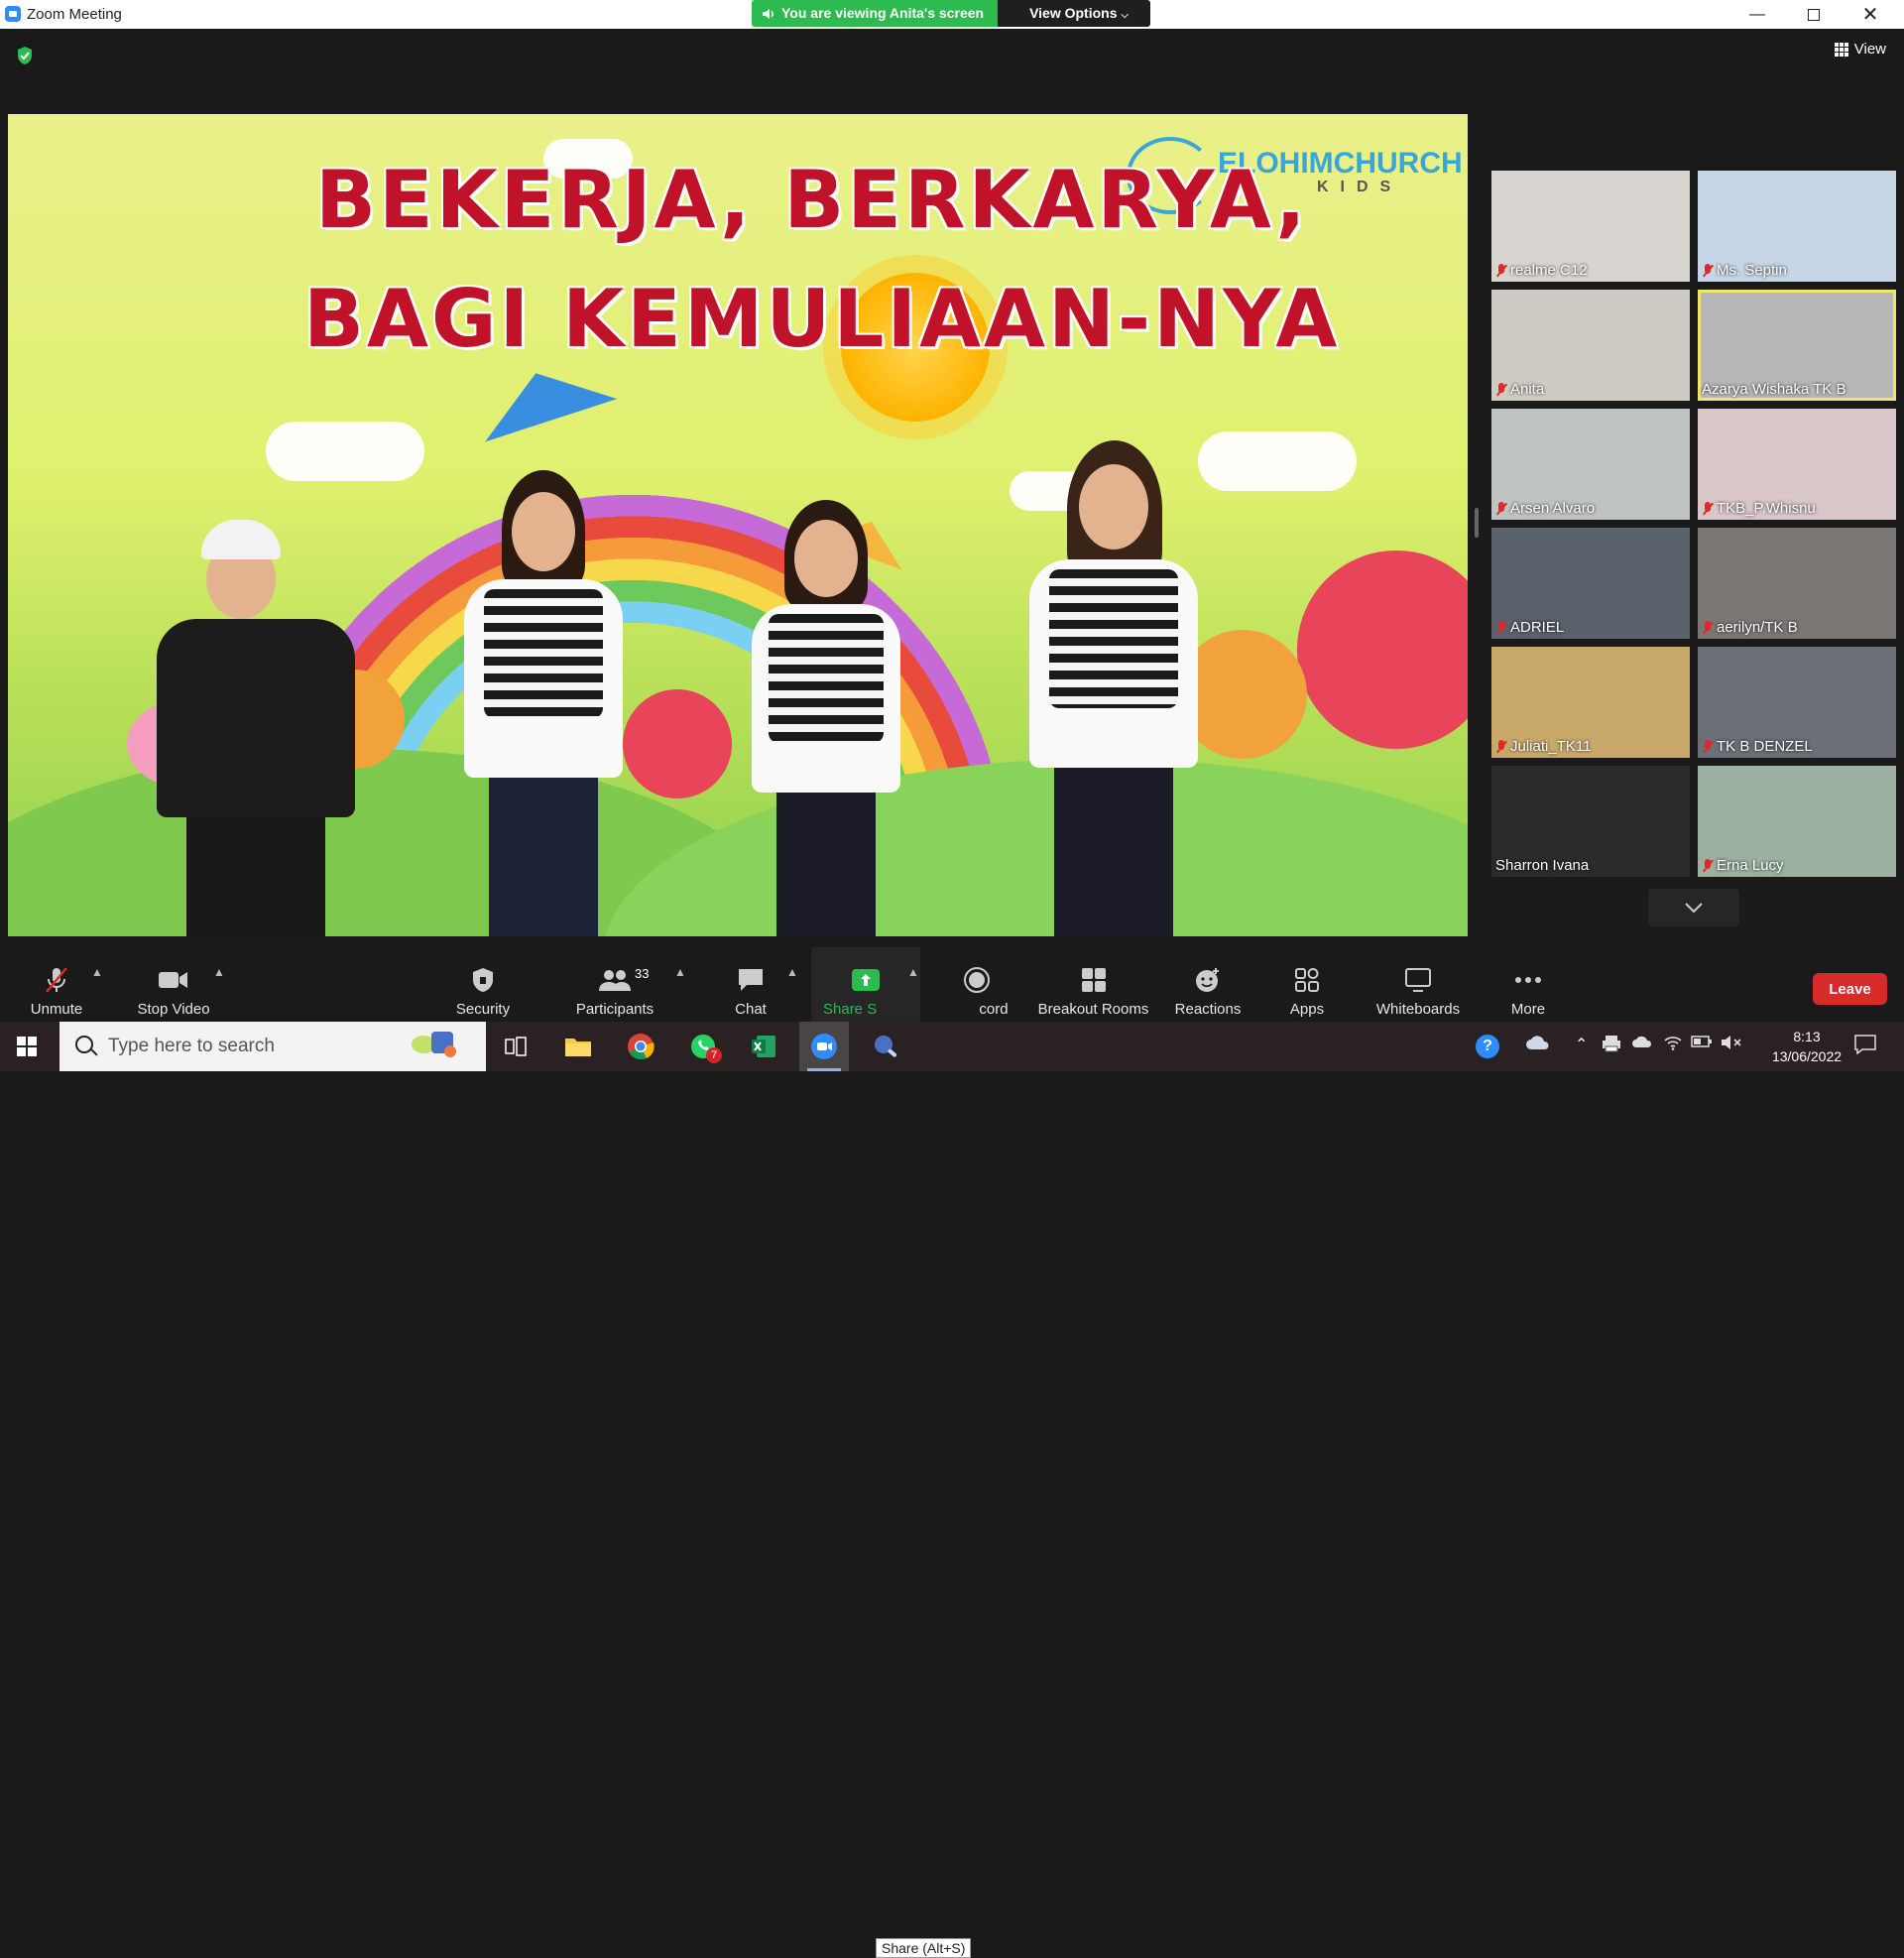 This screenshot has height=1958, width=1904. Describe the element at coordinates (614, 1010) in the screenshot. I see `participants-label: Participants` at that location.